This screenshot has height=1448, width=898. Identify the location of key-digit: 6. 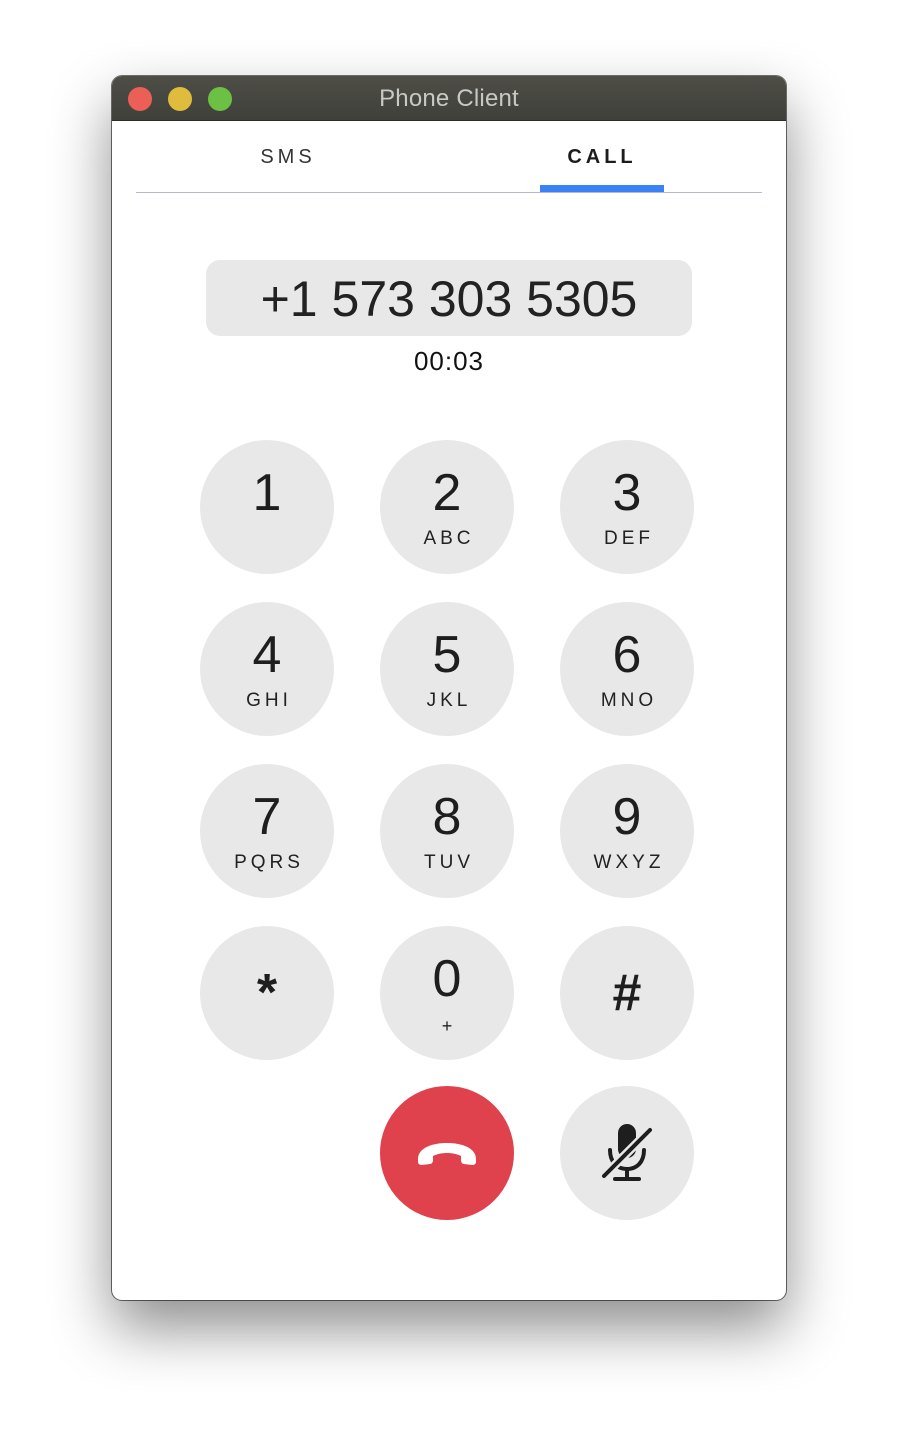
(627, 655).